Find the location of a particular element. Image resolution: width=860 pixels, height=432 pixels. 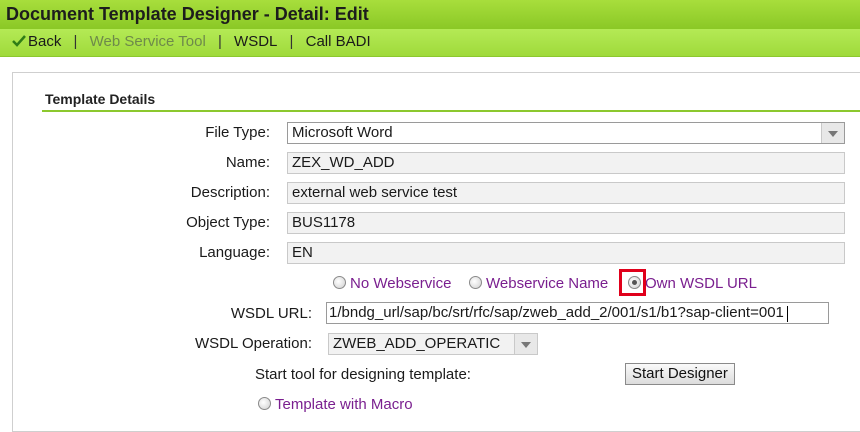

back-button: Back is located at coordinates (36, 42).